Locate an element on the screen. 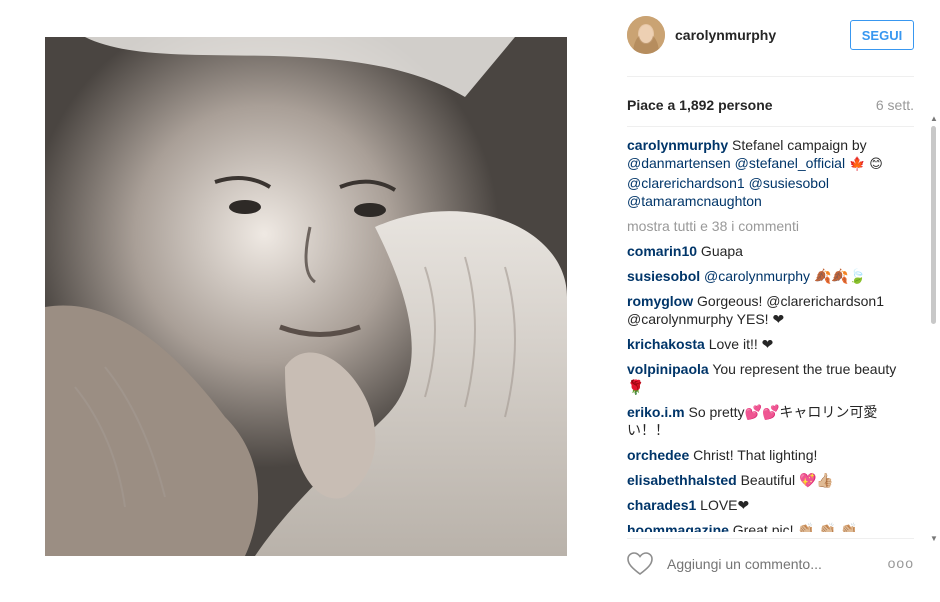  scroll-down-arrow-icon: ▼ is located at coordinates (934, 538).